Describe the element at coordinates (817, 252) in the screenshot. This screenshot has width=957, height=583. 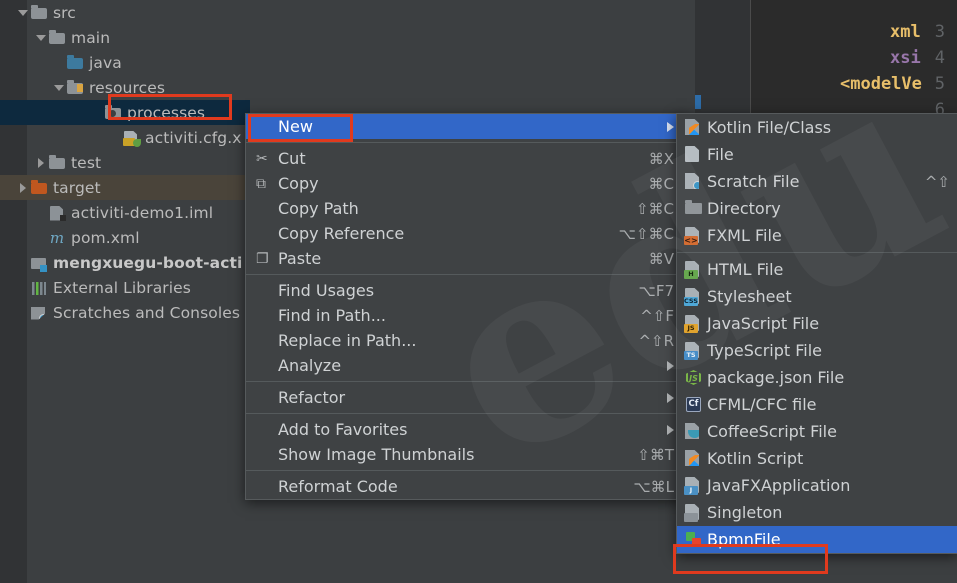
I see `submenu-separator` at that location.